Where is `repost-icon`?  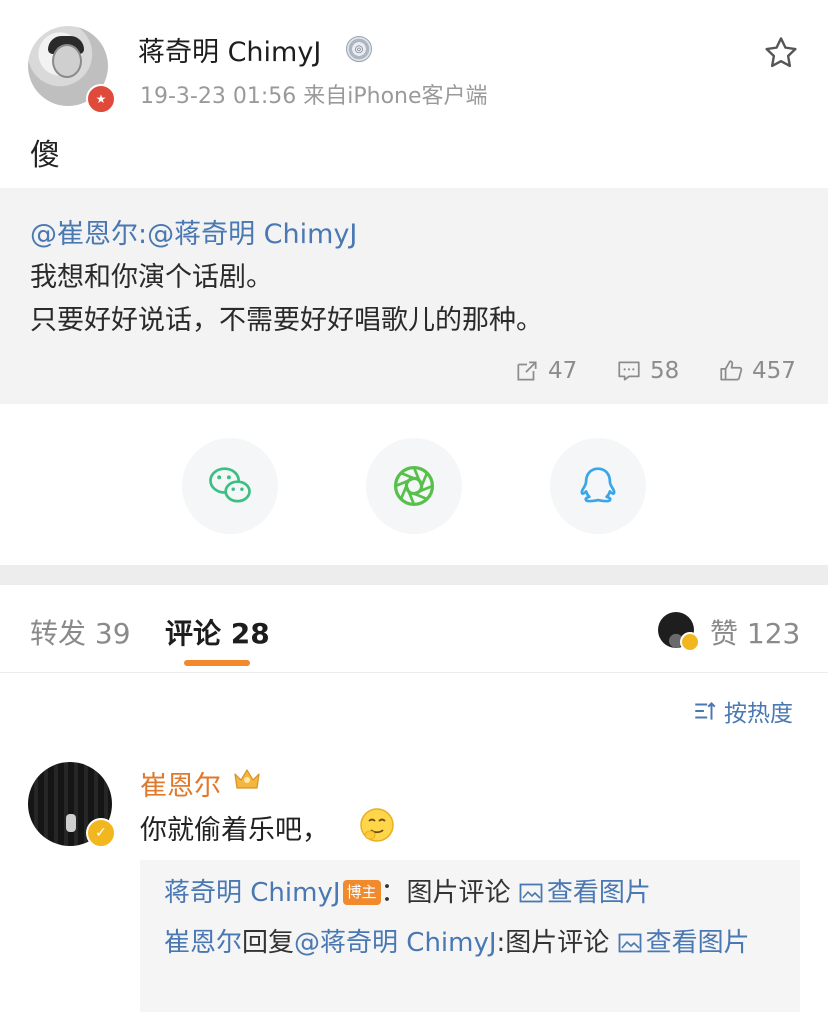 repost-icon is located at coordinates (527, 371).